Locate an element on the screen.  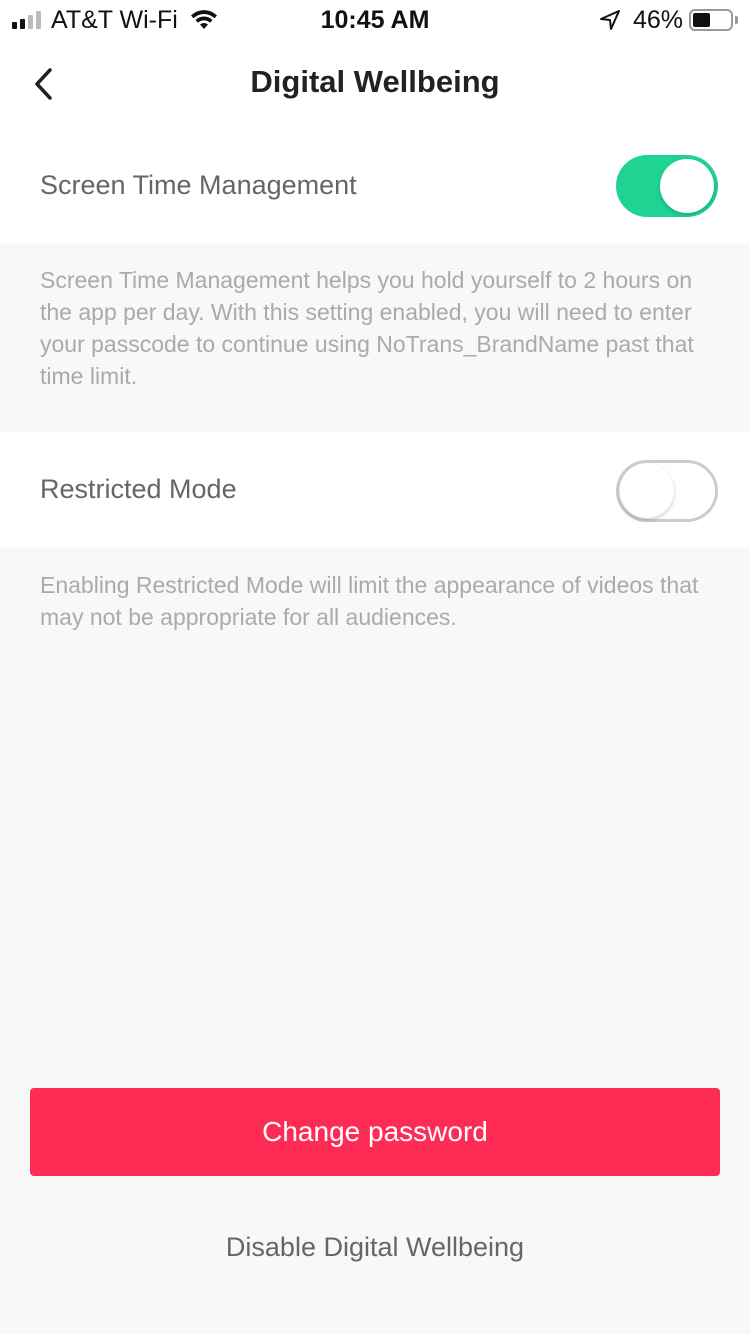
status-bar: AT&T Wi-Fi 10:45 AM 46% is located at coordinates (375, 20).